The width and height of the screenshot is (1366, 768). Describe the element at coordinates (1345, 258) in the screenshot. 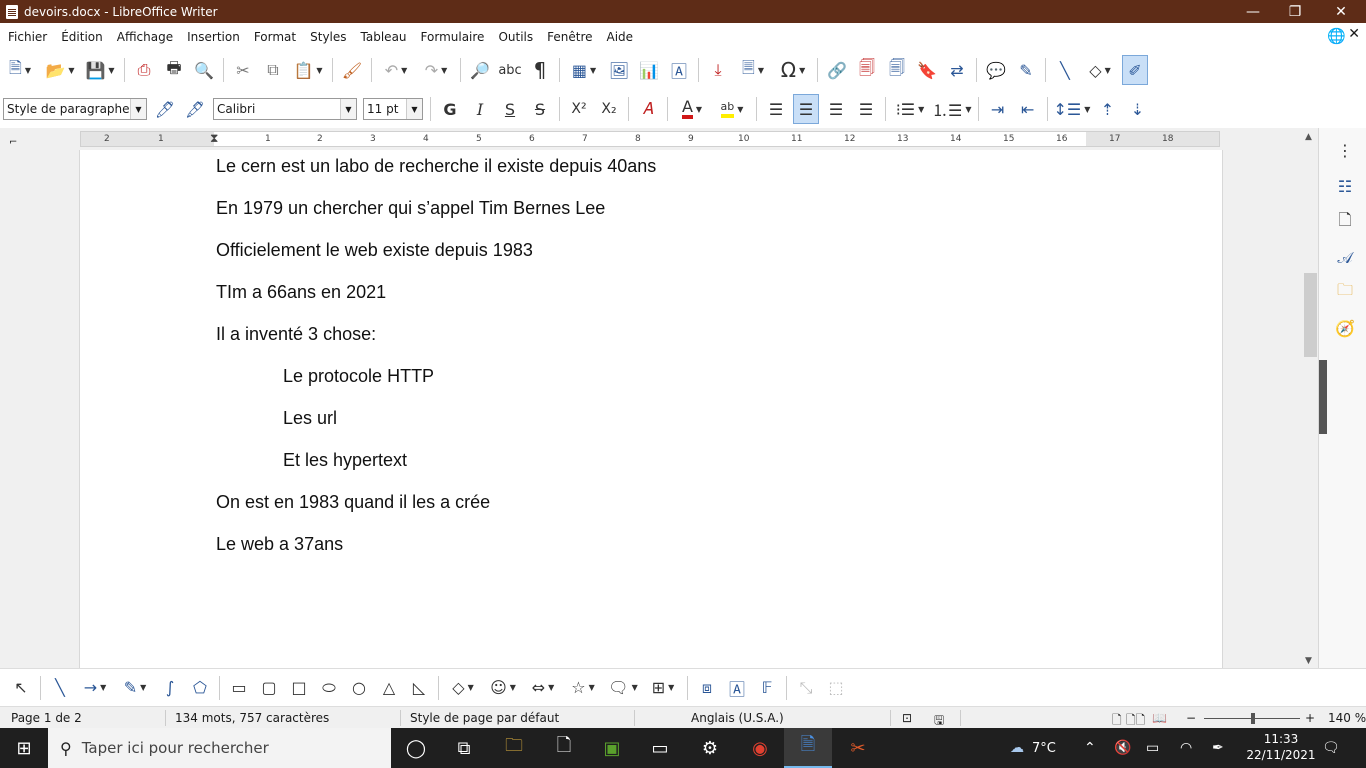

I see `styles-icon: 𝒜` at that location.